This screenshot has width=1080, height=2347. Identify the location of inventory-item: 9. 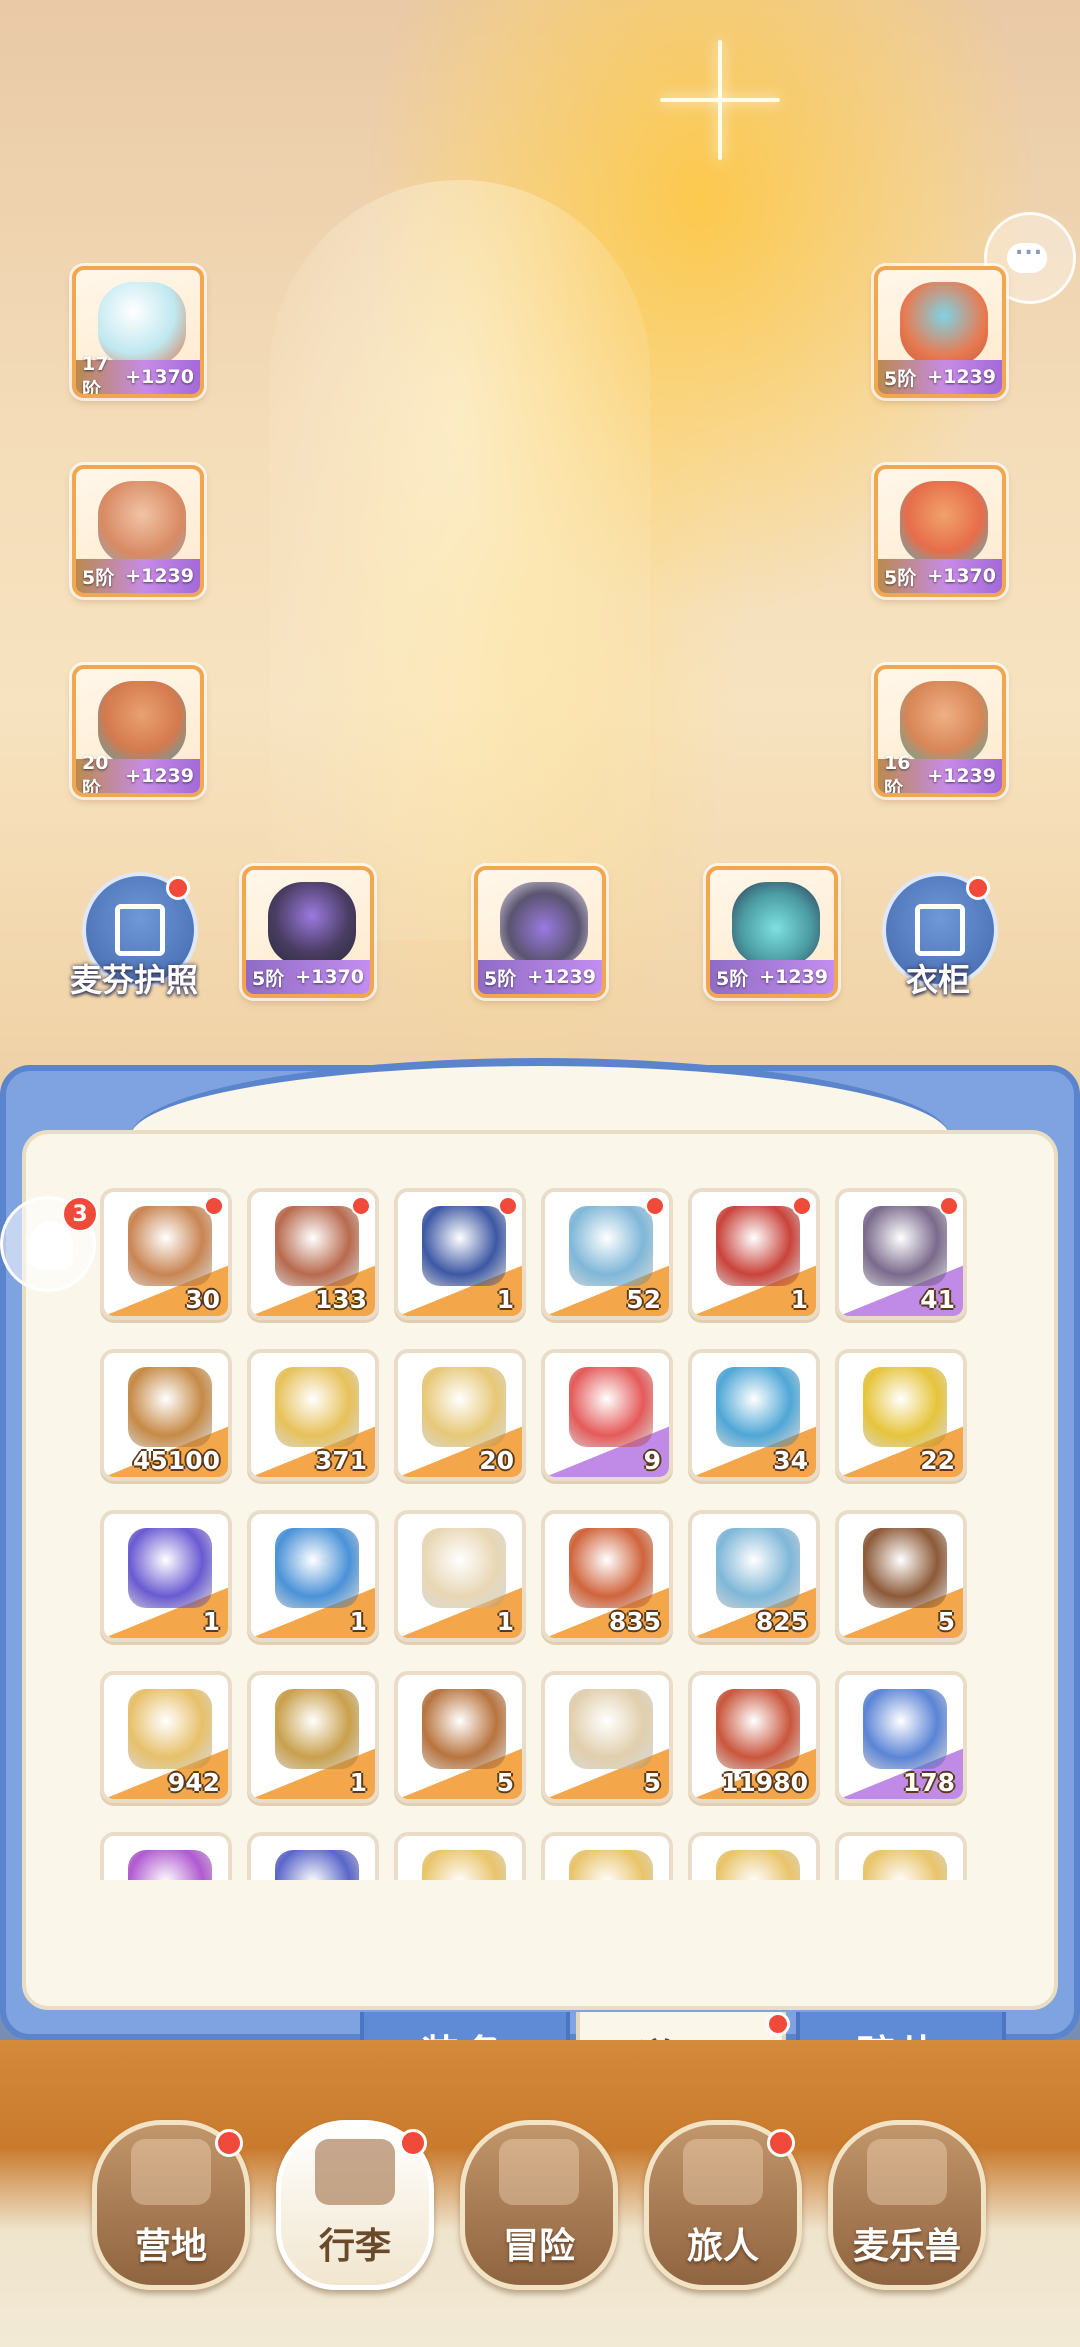
(607, 1415).